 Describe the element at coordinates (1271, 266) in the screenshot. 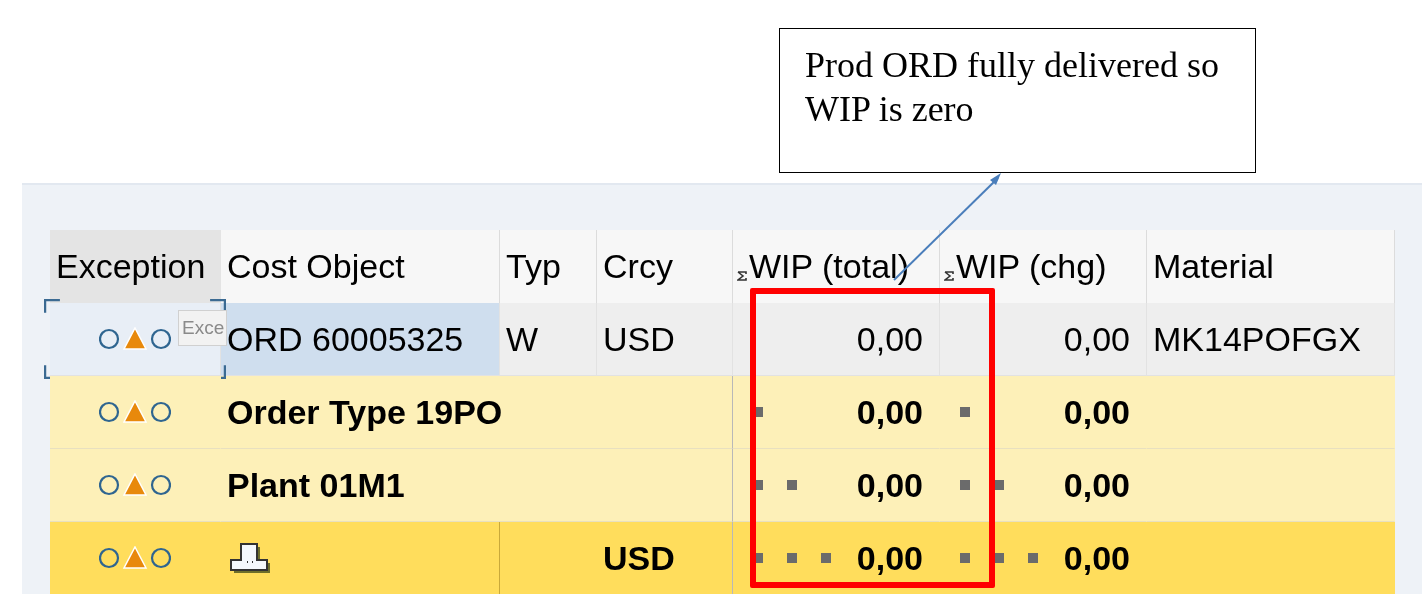

I see `column-header: Material` at that location.